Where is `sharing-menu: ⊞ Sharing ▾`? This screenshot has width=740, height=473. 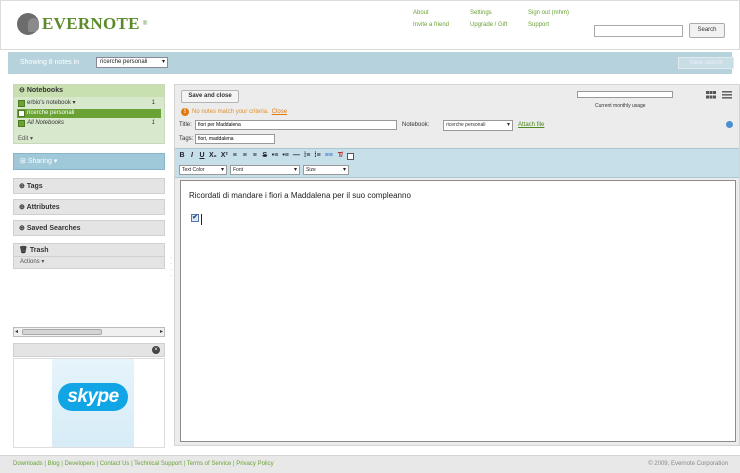
sharing-menu: ⊞ Sharing ▾ is located at coordinates (89, 161).